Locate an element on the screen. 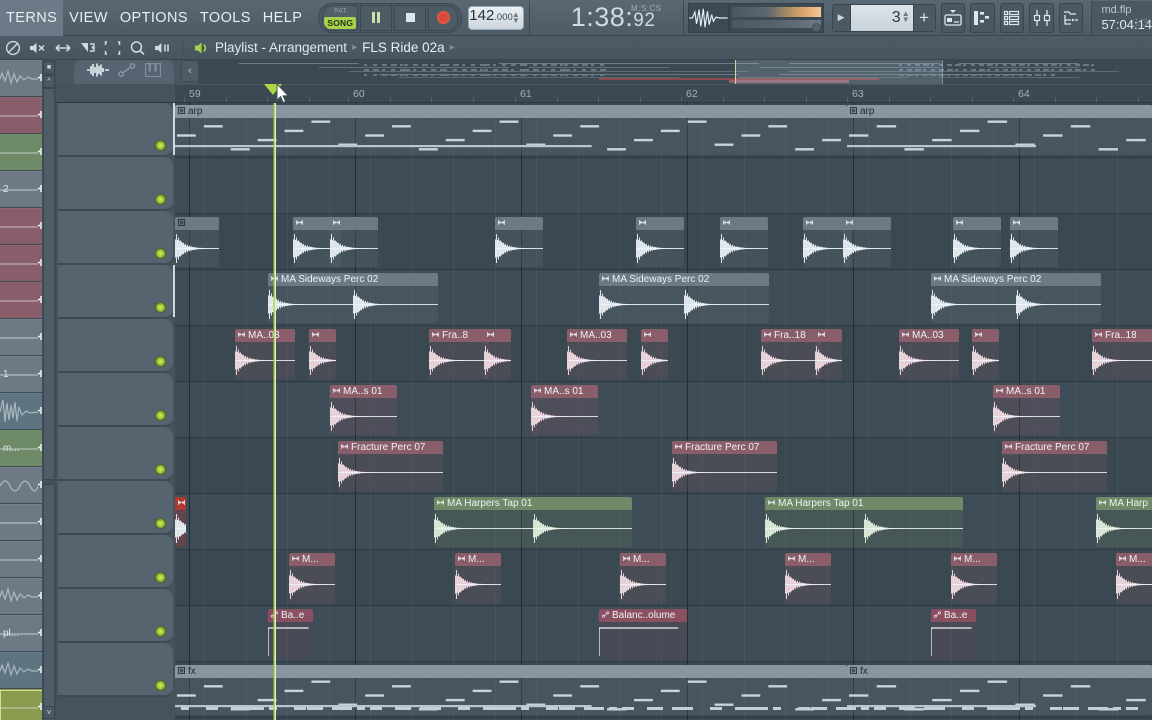  select-icon is located at coordinates (112, 48).